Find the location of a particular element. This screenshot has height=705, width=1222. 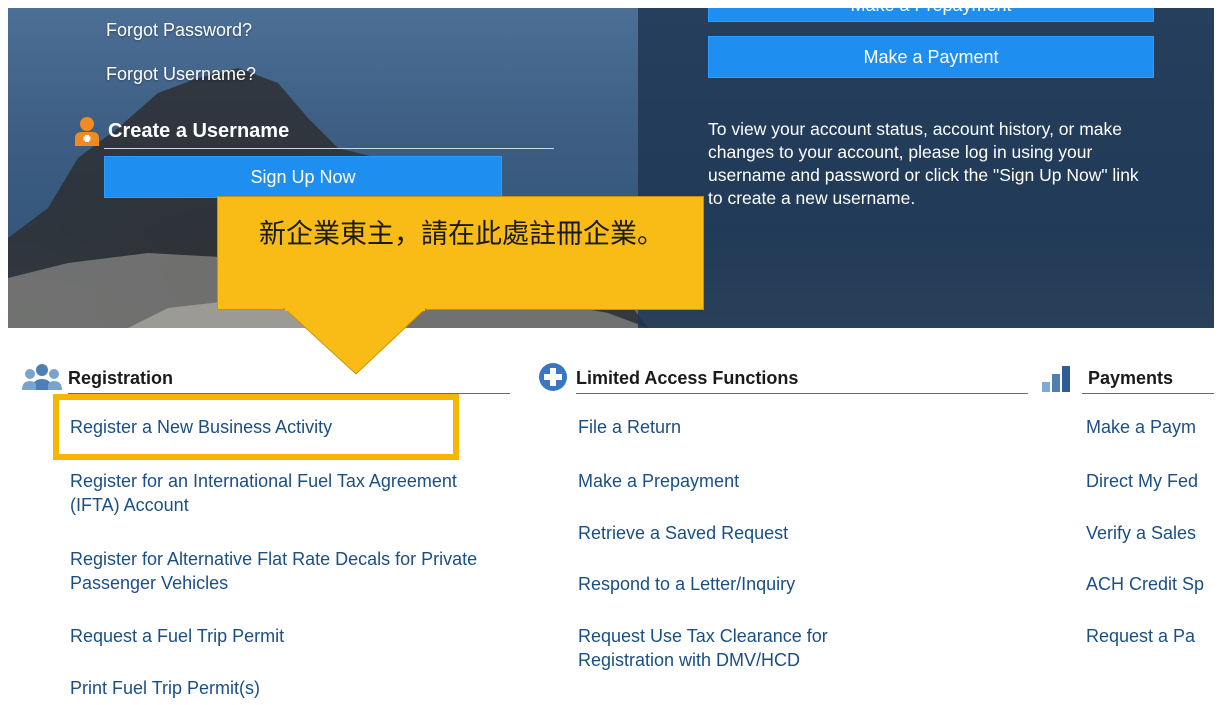

limited-access-section-header: Limited Access Functions is located at coordinates (783, 379).